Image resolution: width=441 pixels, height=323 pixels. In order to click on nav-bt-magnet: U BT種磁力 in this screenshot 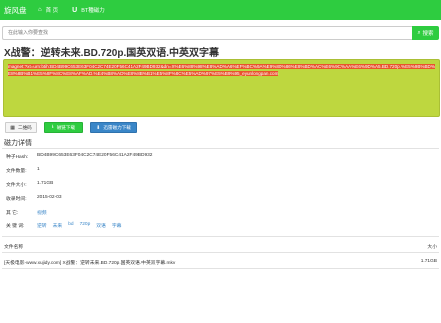, I will do `click(88, 10)`.